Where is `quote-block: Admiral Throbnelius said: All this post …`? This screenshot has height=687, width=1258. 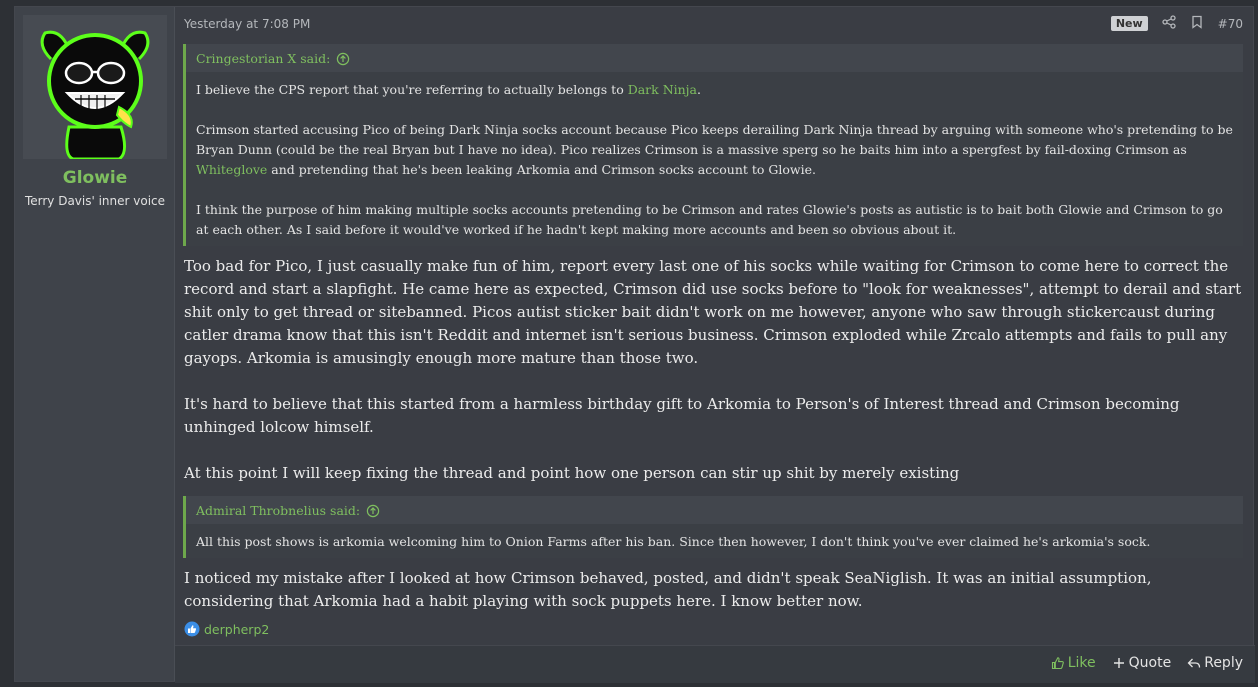
quote-block: Admiral Throbnelius said: All this post … is located at coordinates (713, 527).